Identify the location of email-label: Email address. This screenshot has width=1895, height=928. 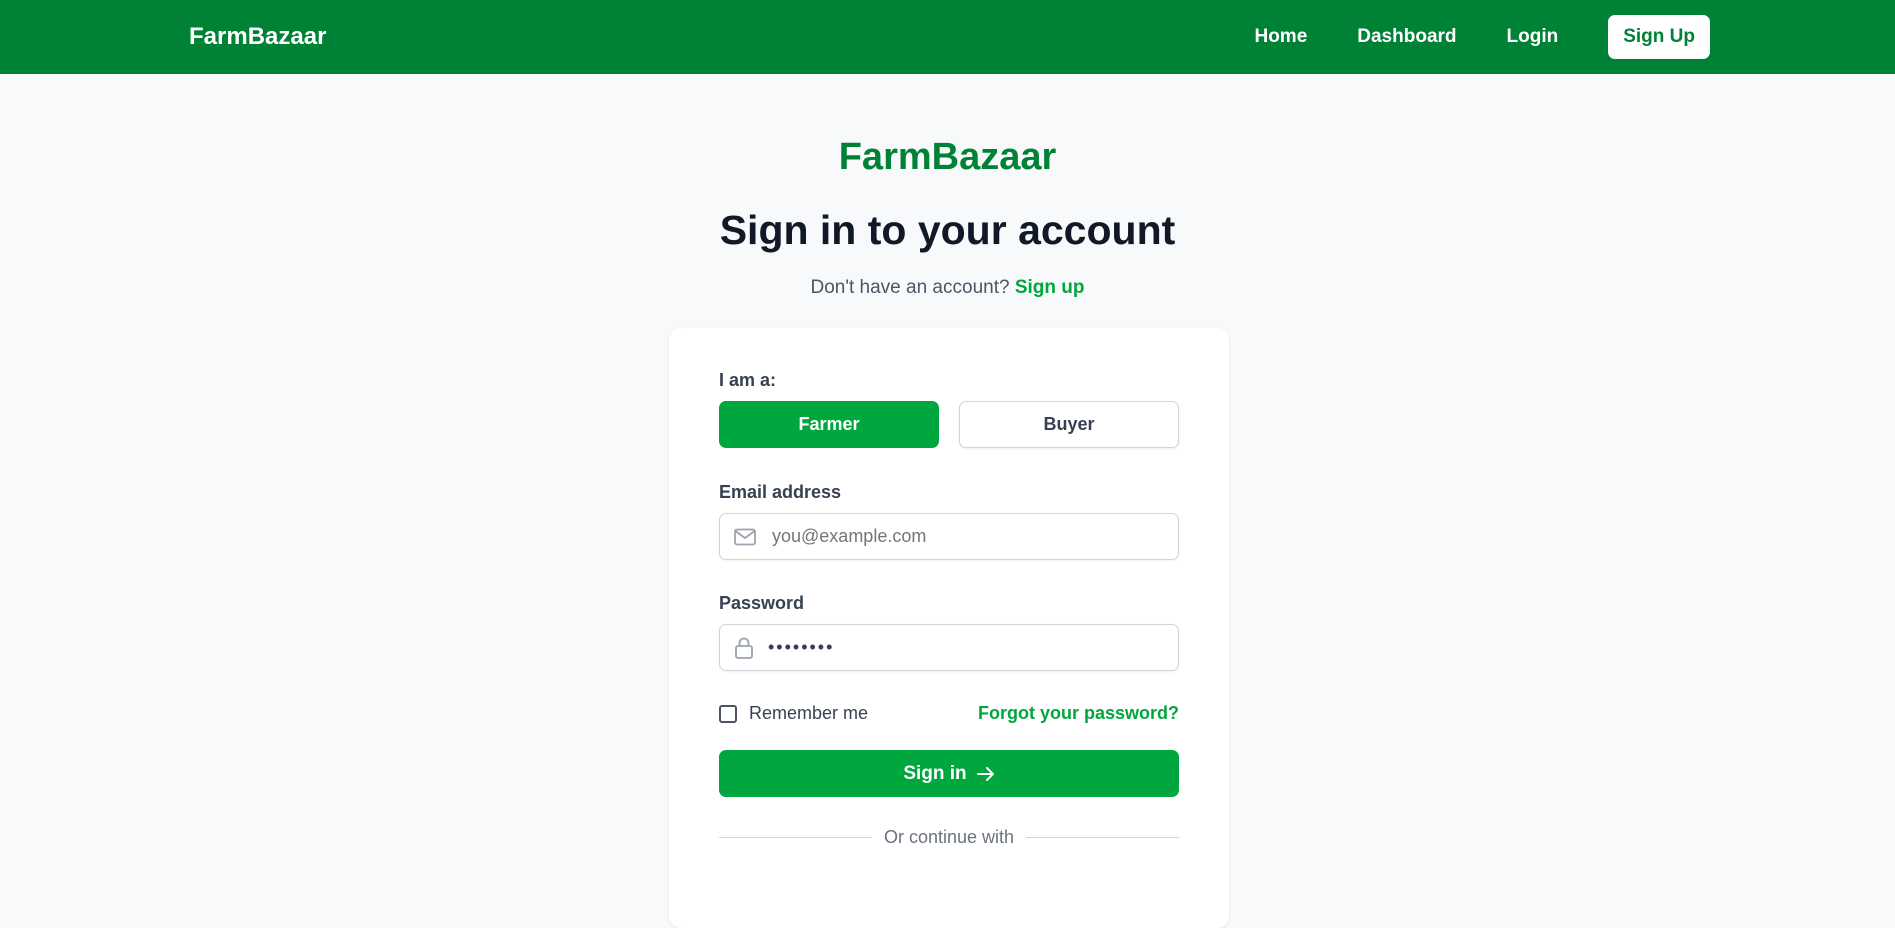
(780, 492).